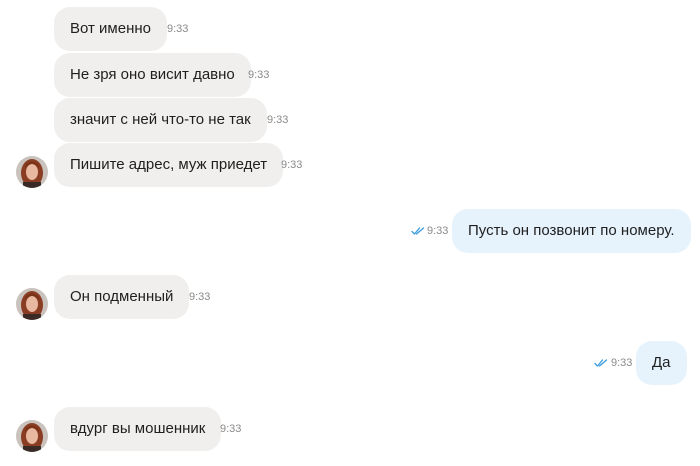  I want to click on incoming-message-bubble: Он подменный, so click(122, 297).